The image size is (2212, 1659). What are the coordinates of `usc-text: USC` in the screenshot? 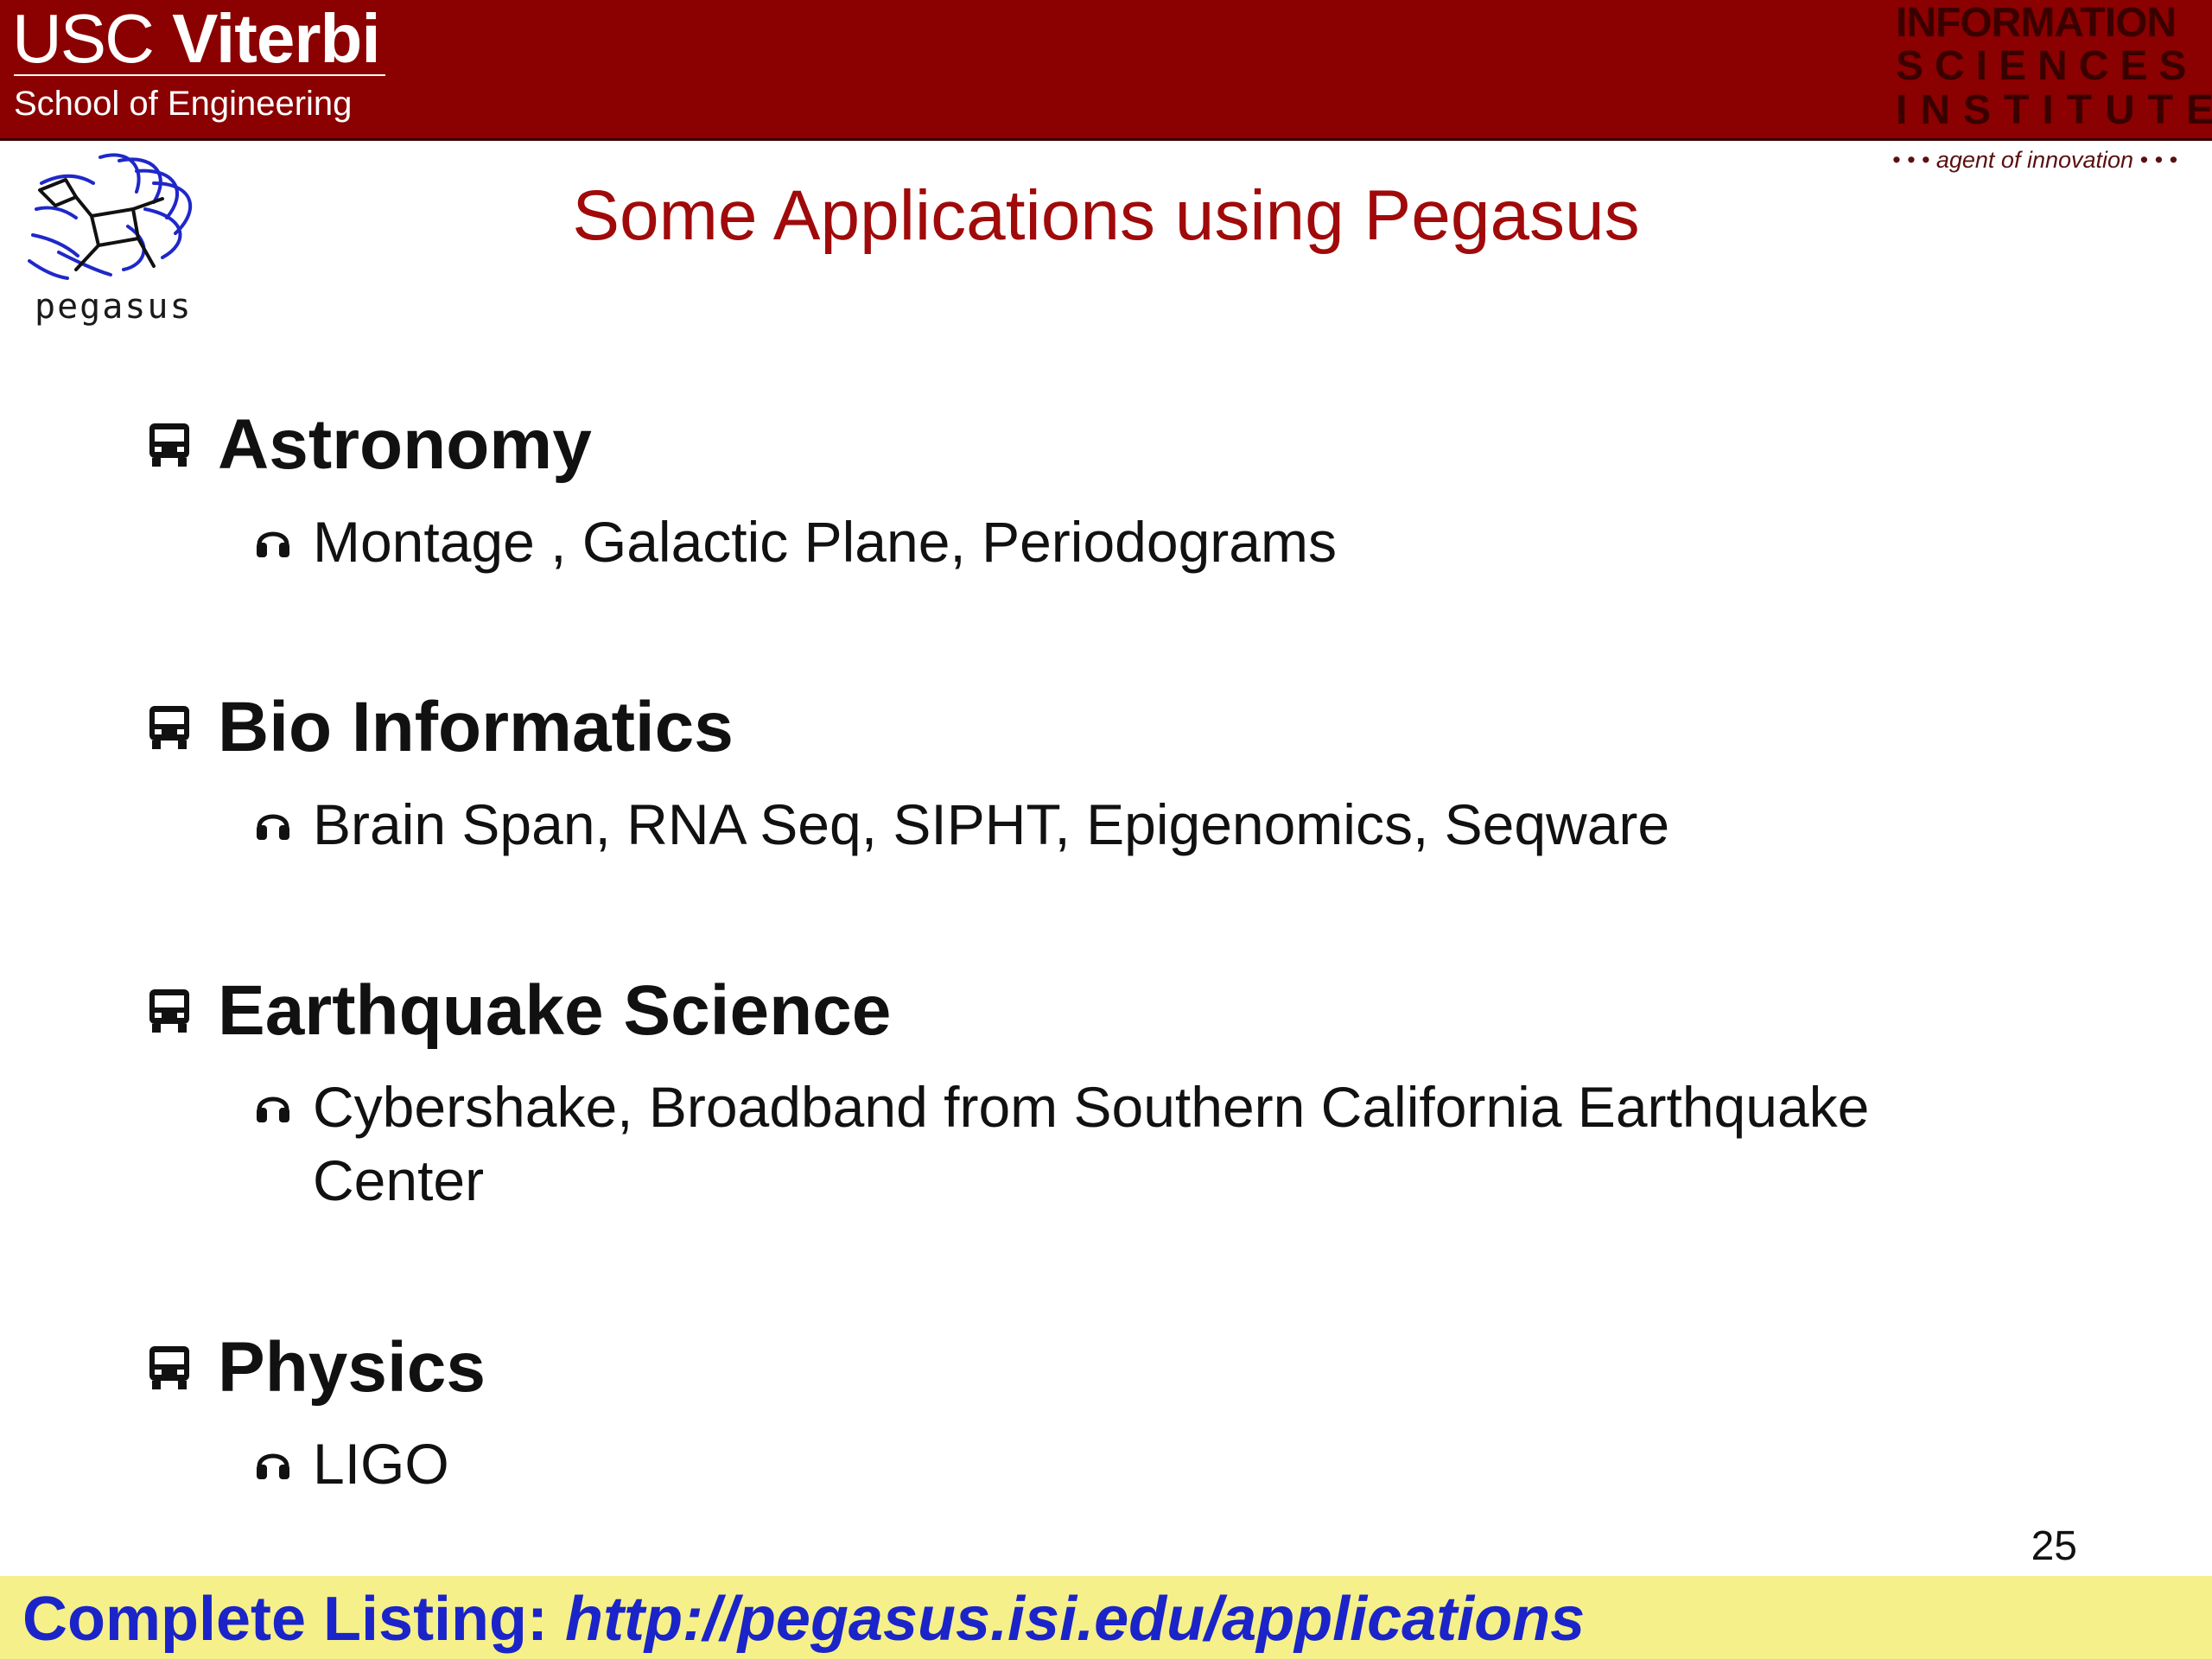 It's located at (83, 38).